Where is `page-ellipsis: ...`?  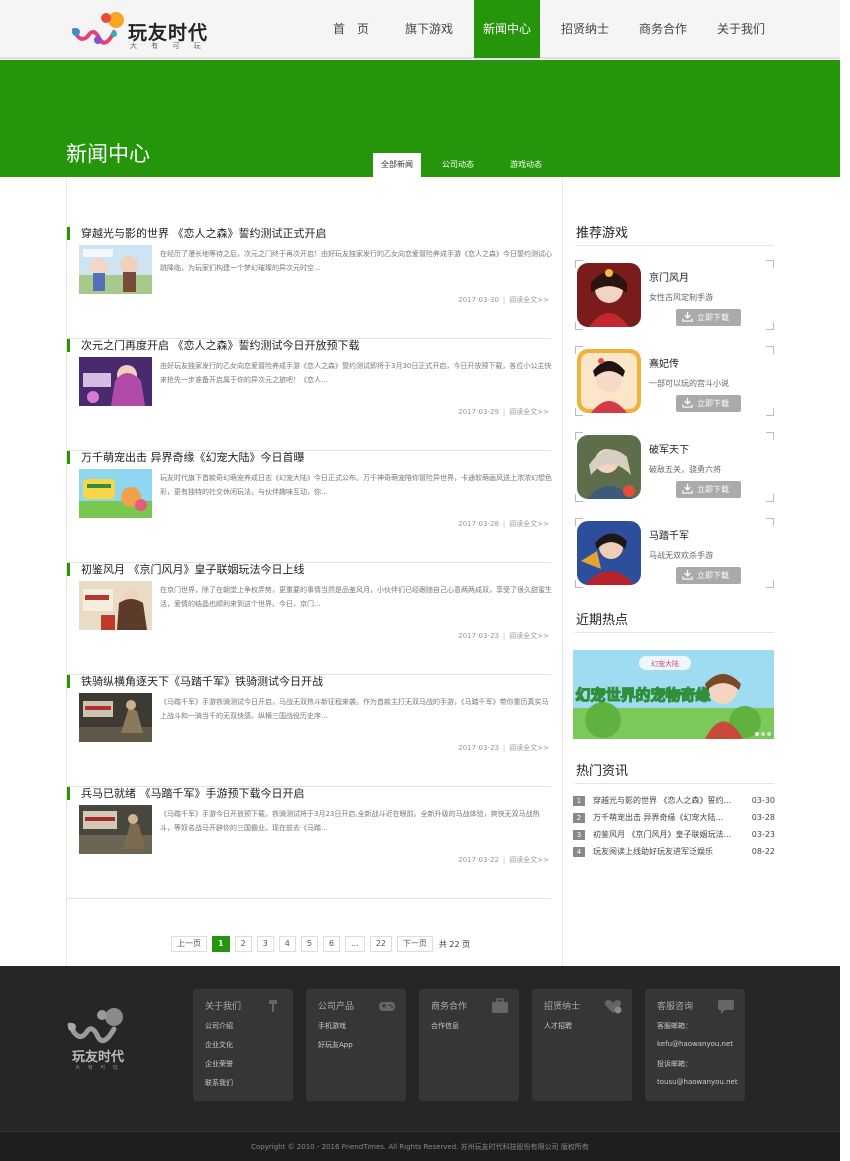 page-ellipsis: ... is located at coordinates (355, 944).